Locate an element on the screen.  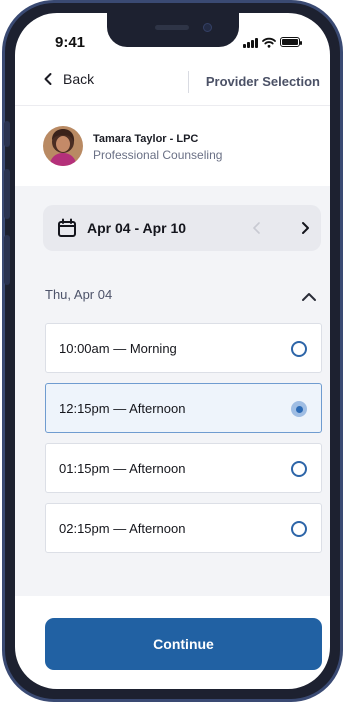
provider-name: Tamara Taylor - LPC is located at coordinates (146, 139).